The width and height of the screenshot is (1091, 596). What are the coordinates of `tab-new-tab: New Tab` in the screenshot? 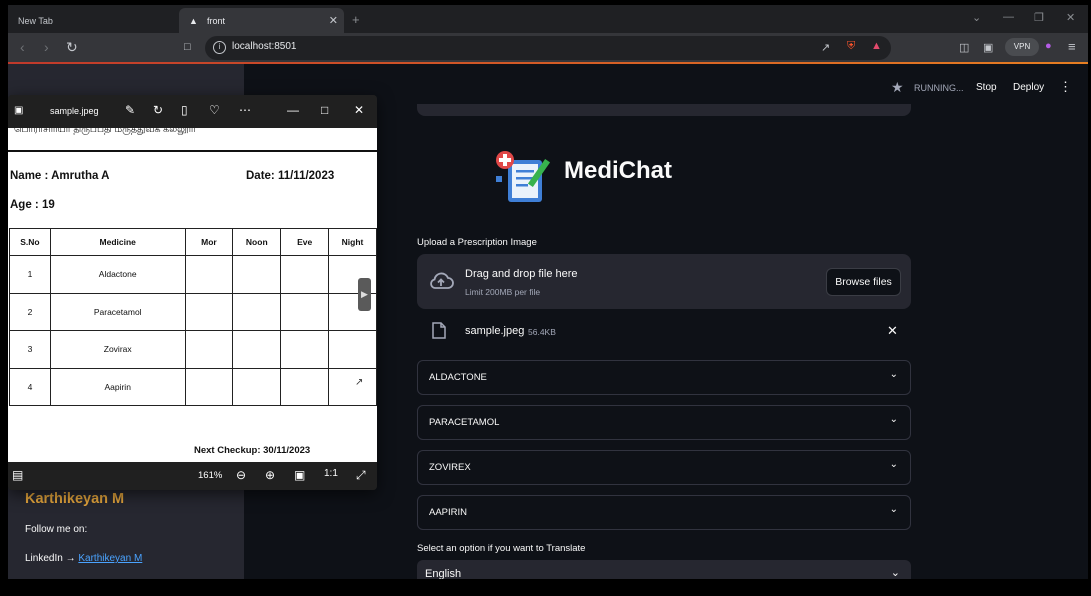 It's located at (93, 20).